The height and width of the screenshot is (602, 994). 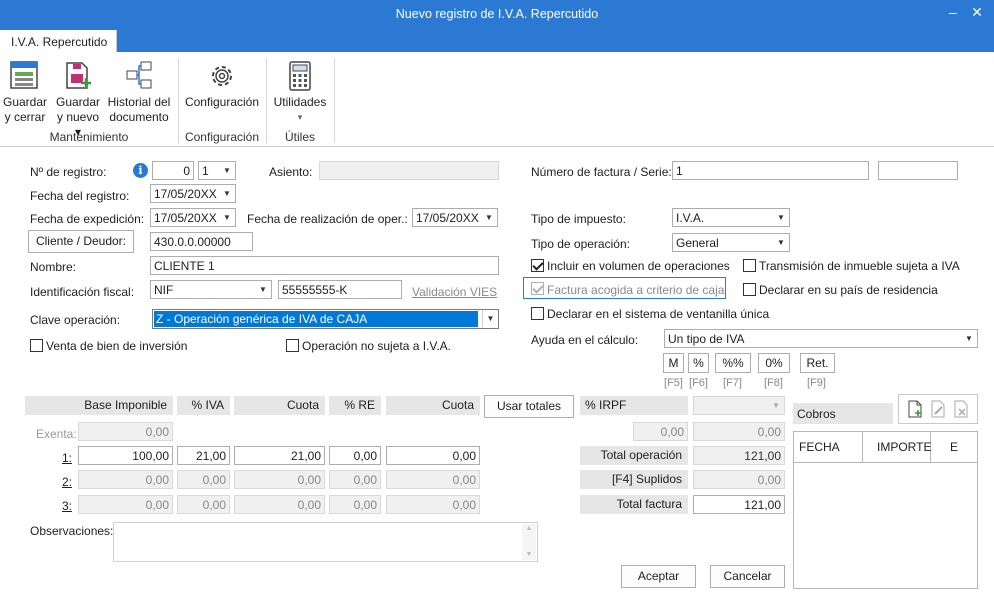 What do you see at coordinates (774, 363) in the screenshot?
I see `calc-zero-percent-button: 0%` at bounding box center [774, 363].